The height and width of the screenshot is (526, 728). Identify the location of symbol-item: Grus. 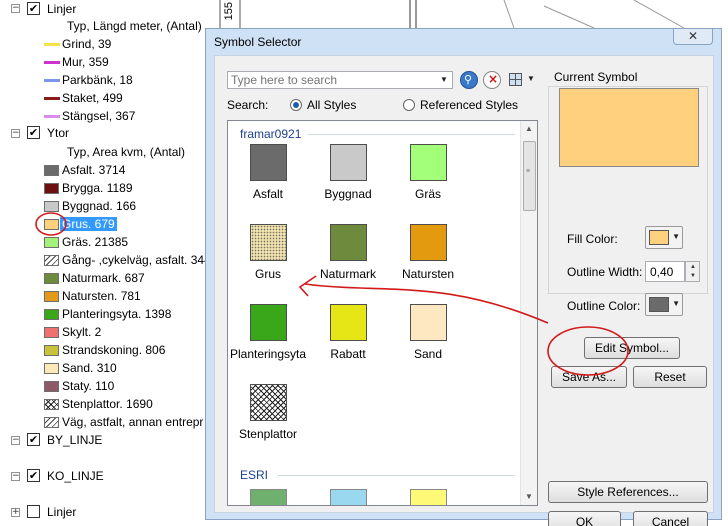
(268, 263).